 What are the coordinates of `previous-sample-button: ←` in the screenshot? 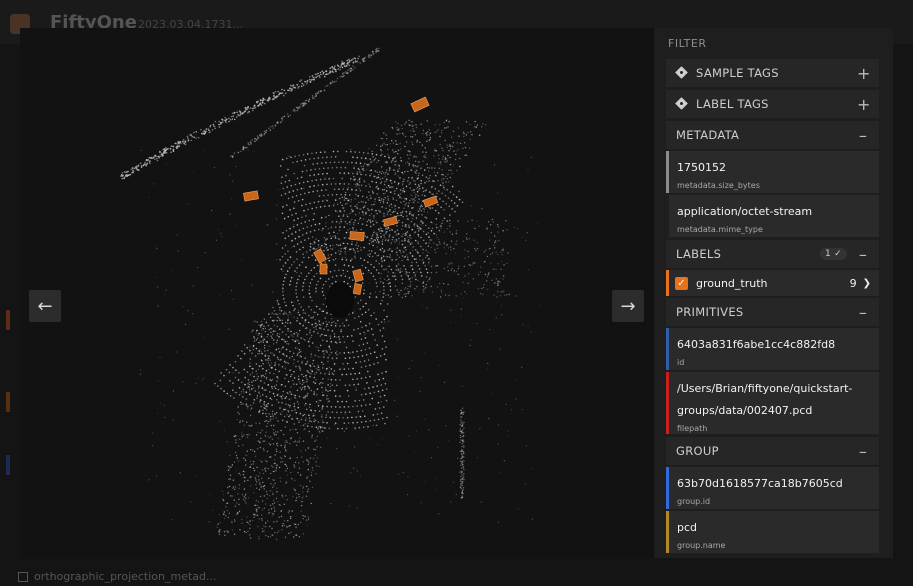 It's located at (45, 306).